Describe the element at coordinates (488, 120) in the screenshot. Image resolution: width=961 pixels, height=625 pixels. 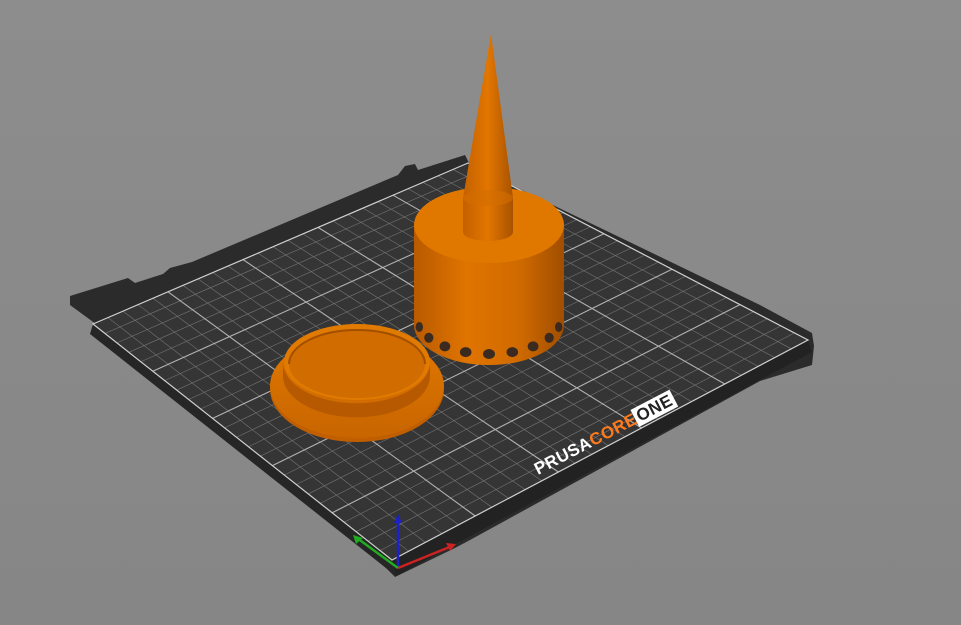
I see `cone-spike` at that location.